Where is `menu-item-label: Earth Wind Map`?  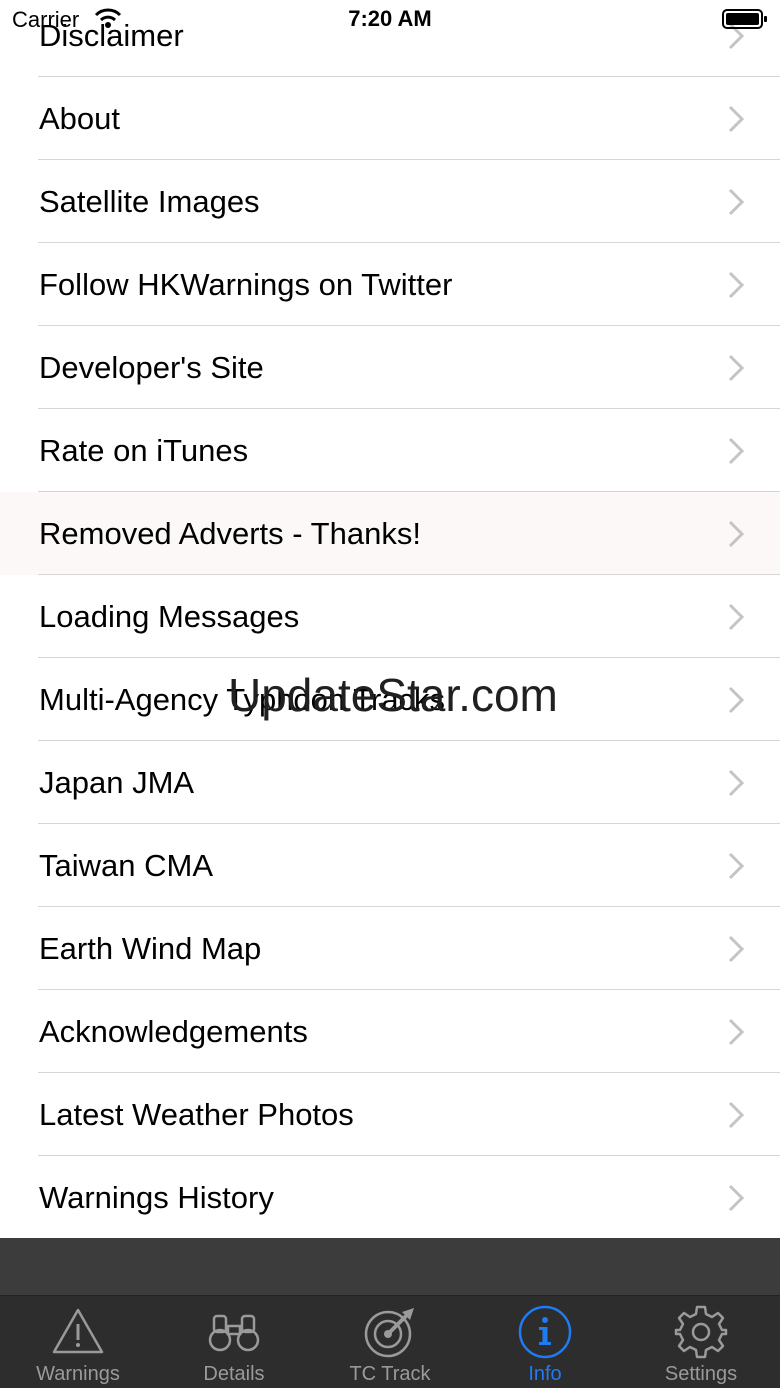 menu-item-label: Earth Wind Map is located at coordinates (150, 948).